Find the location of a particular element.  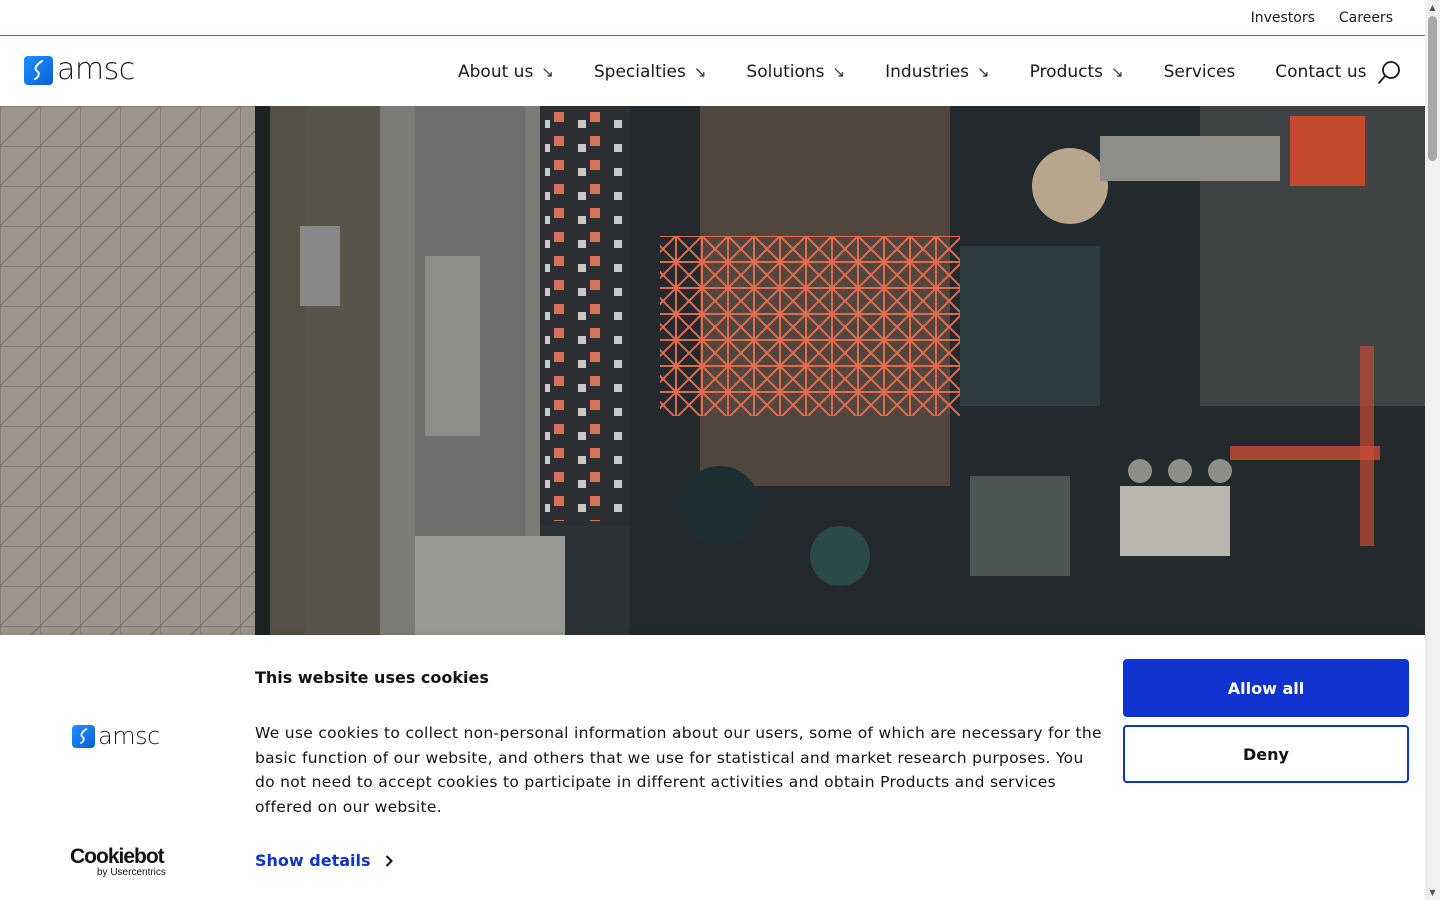

nav-item-contact-us: Contact us is located at coordinates (1320, 72).